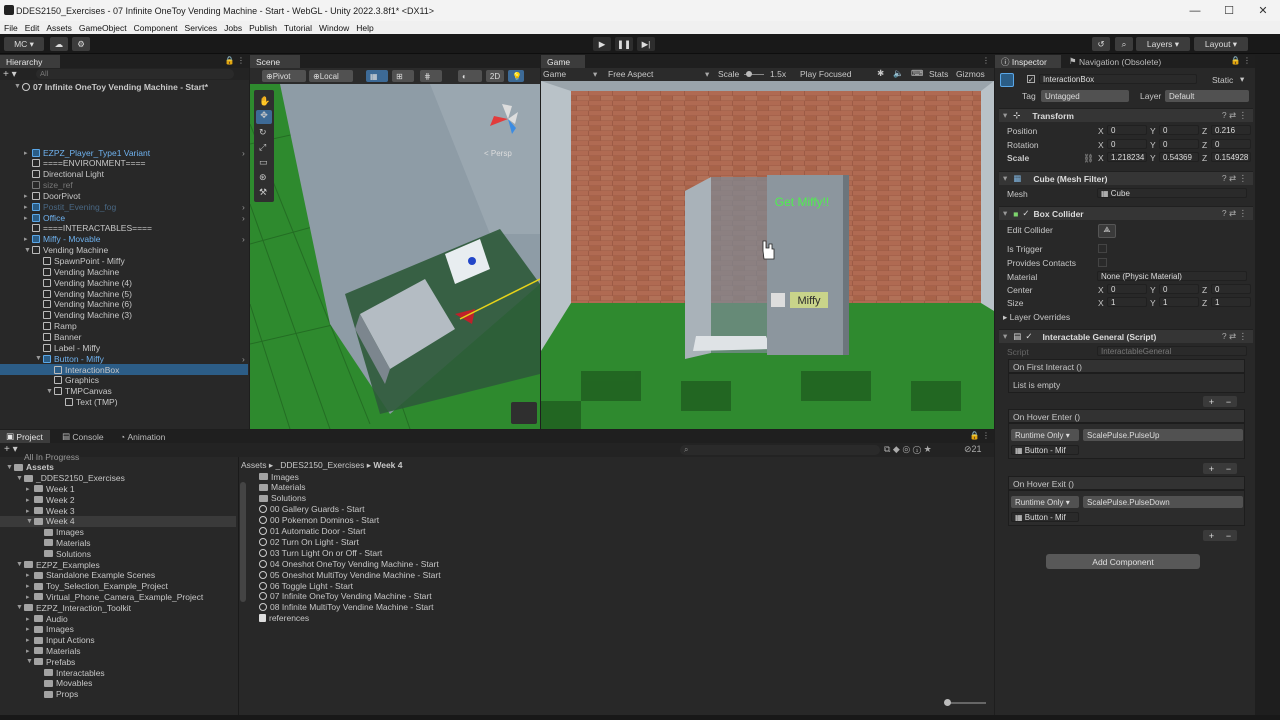  Describe the element at coordinates (1211, 402) in the screenshot. I see `add-icon: +` at that location.